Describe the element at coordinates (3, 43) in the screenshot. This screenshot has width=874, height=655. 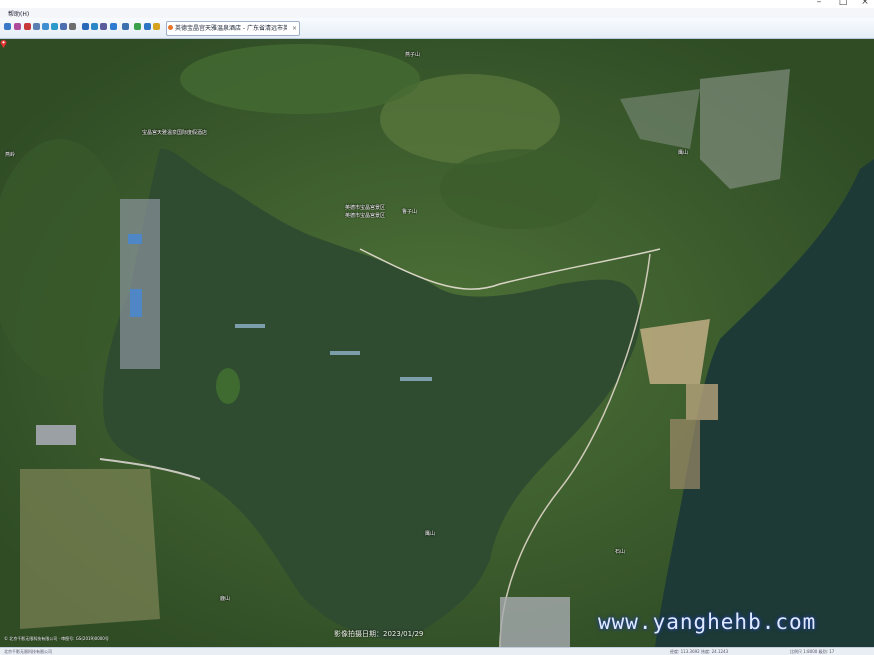
I see `location-pin-icon` at that location.